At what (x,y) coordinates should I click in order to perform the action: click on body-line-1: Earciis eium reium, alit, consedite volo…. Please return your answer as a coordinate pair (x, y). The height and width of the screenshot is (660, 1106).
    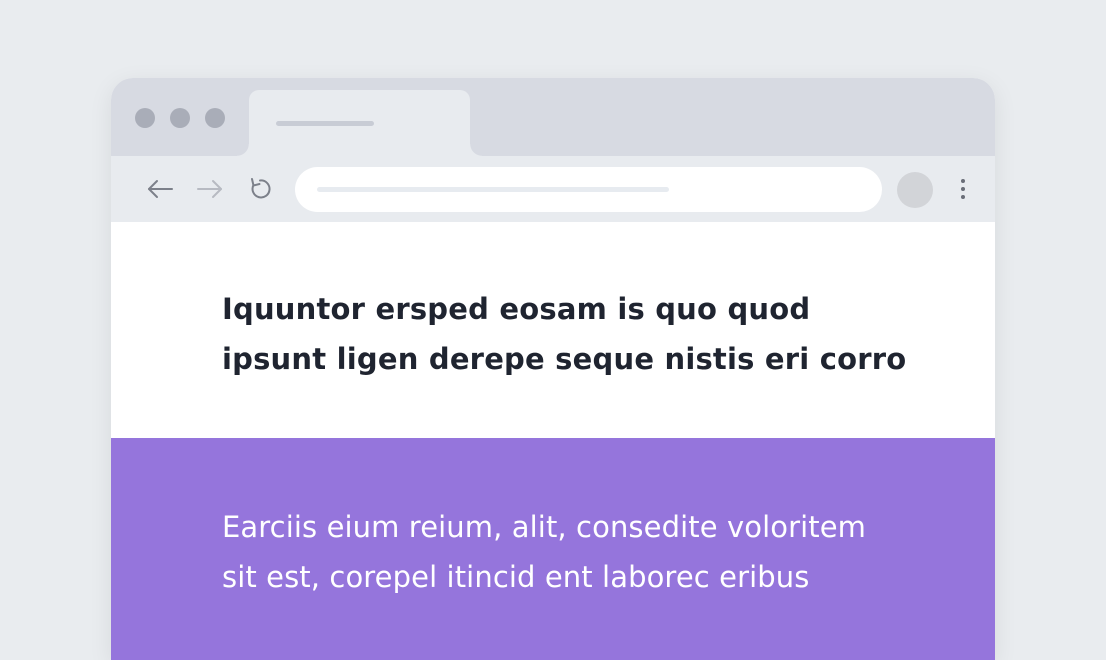
    Looking at the image, I should click on (544, 527).